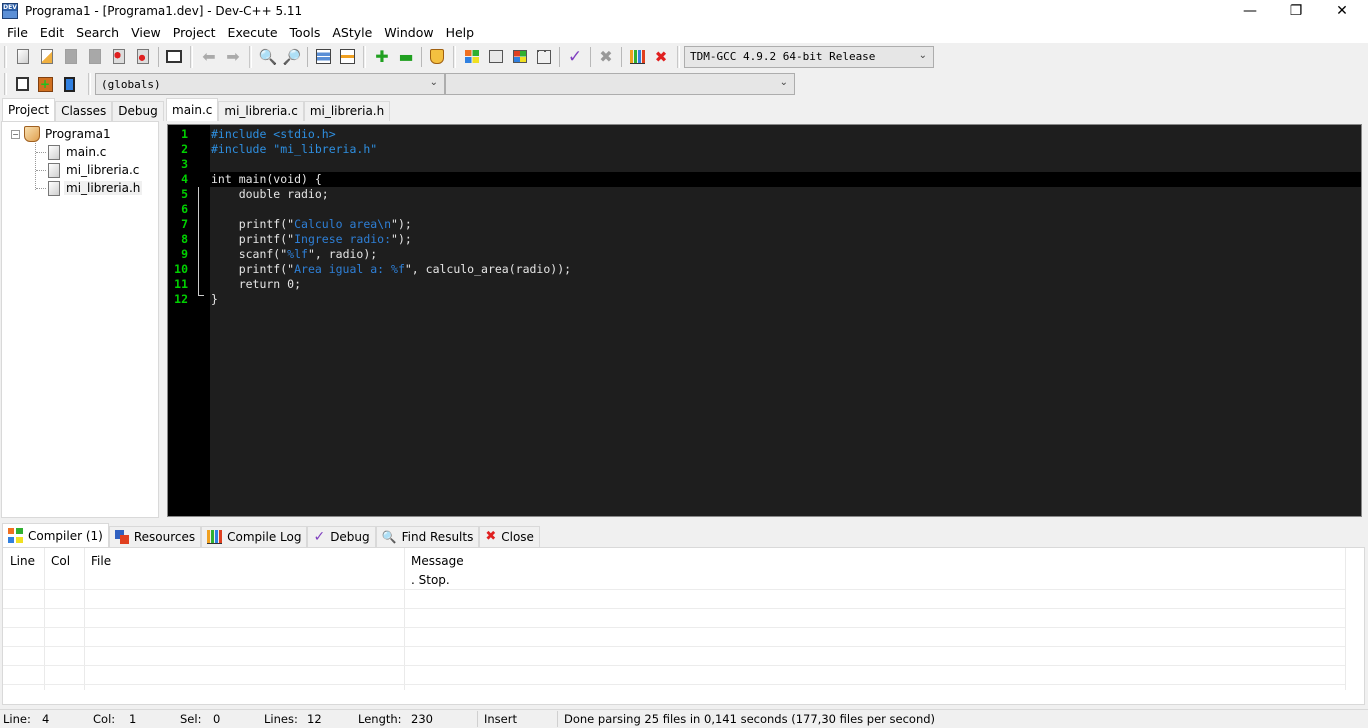 This screenshot has height=728, width=1368. What do you see at coordinates (427, 536) in the screenshot?
I see `tab-find-results: 🔍 Find Results` at bounding box center [427, 536].